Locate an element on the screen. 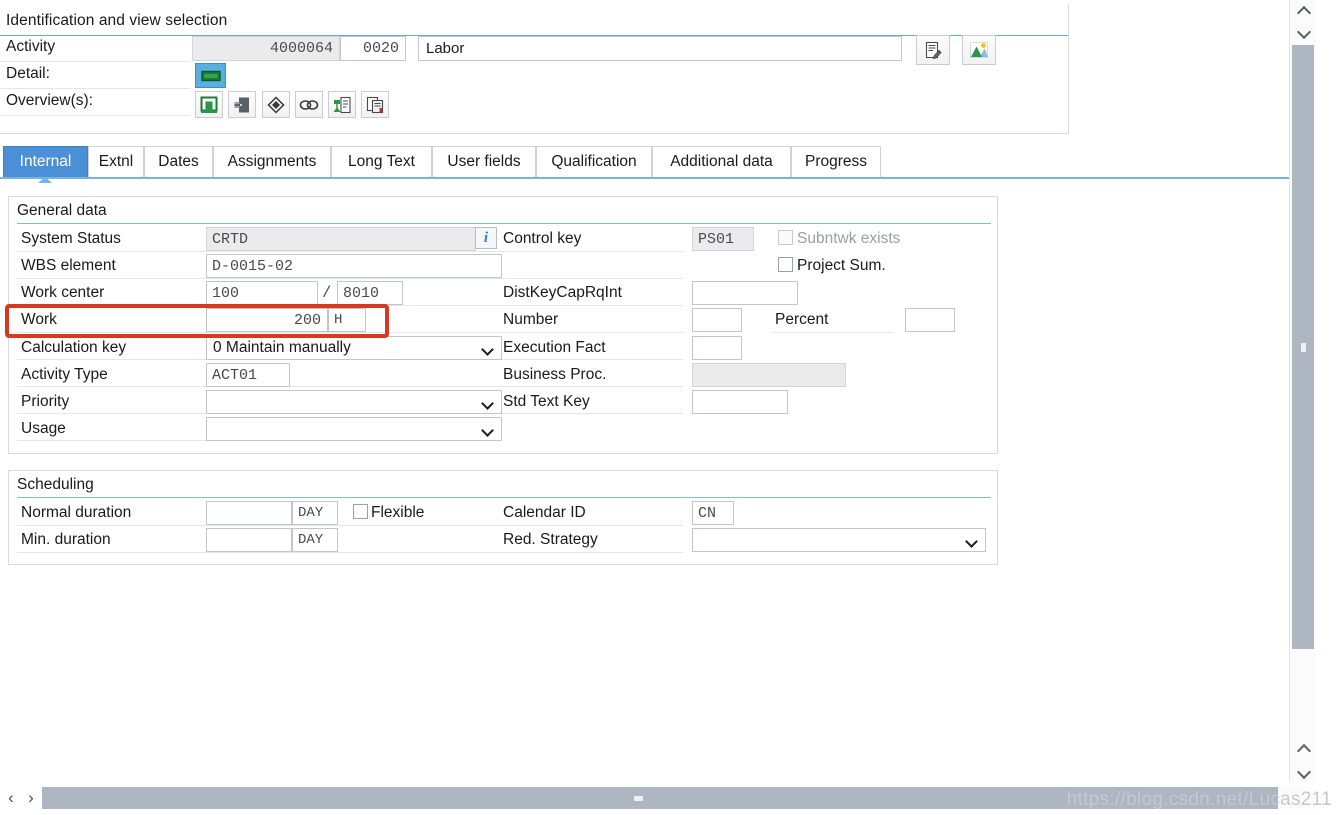 This screenshot has height=815, width=1342. graphic-view-icon is located at coordinates (979, 50).